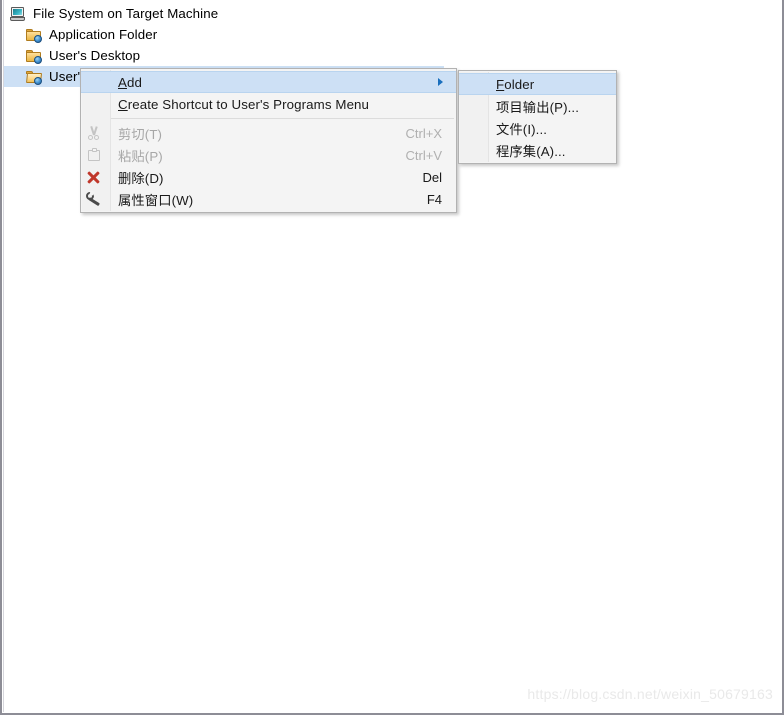 Image resolution: width=784 pixels, height=715 pixels. I want to click on menu-item-add: Add, so click(268, 82).